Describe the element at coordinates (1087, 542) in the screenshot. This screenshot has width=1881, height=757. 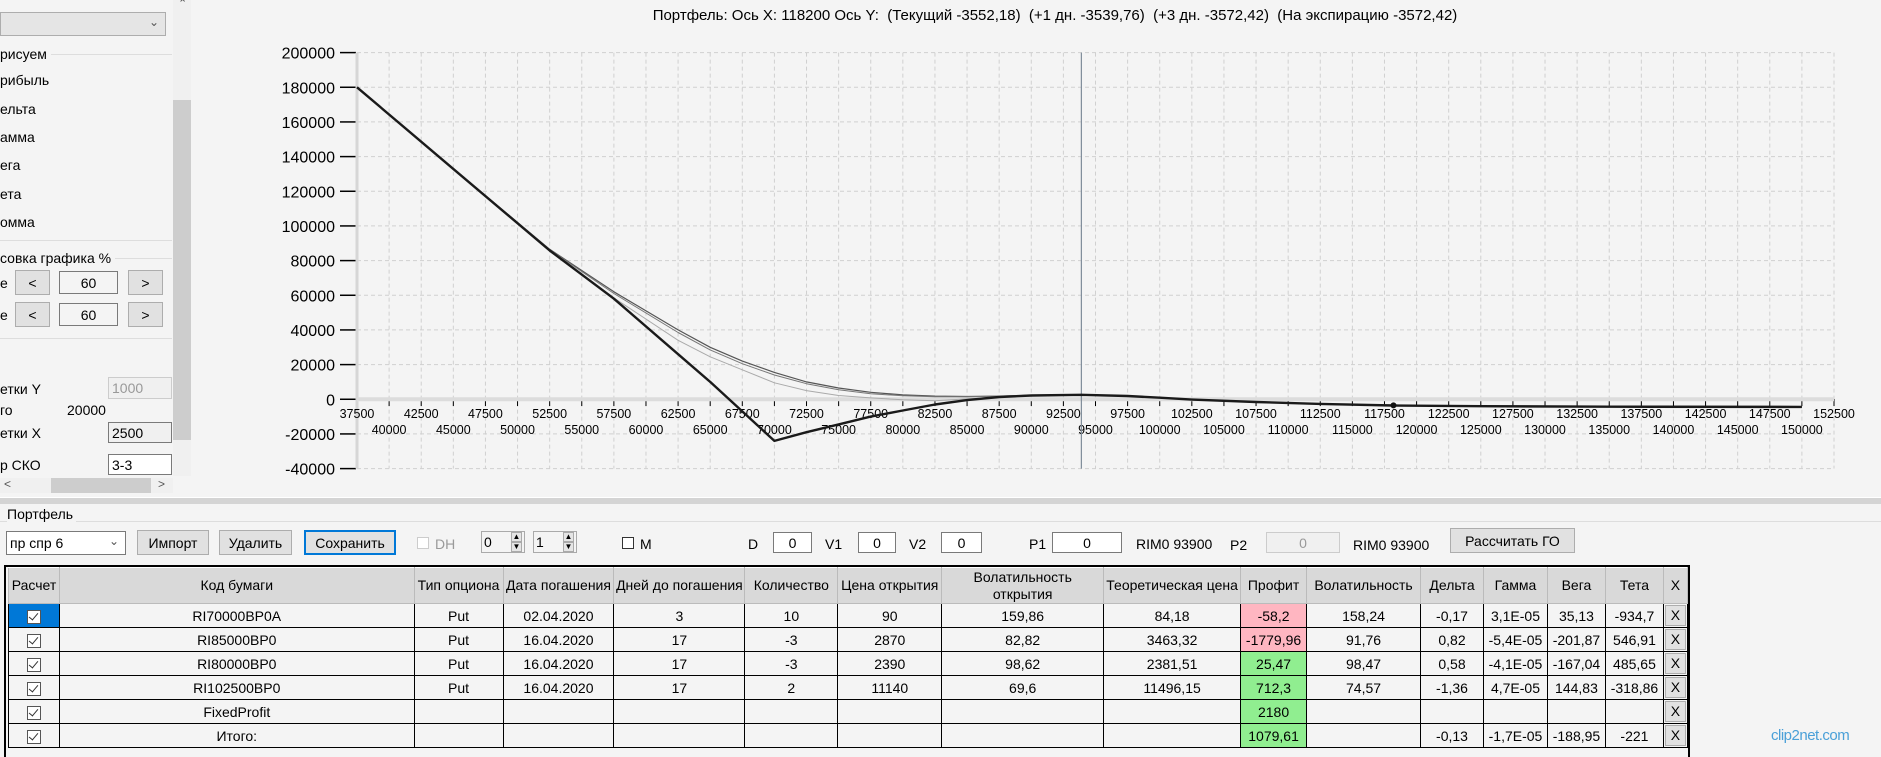
I see `p1-input: 0` at that location.